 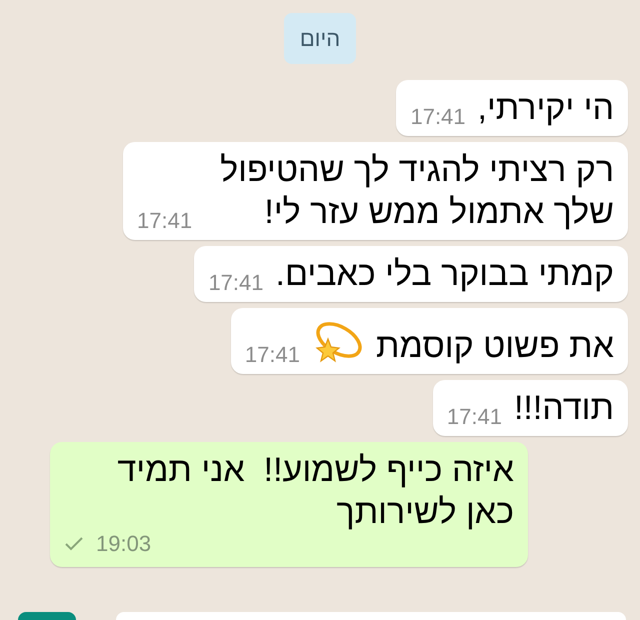 I want to click on message-text: תודה!!!, so click(x=564, y=408).